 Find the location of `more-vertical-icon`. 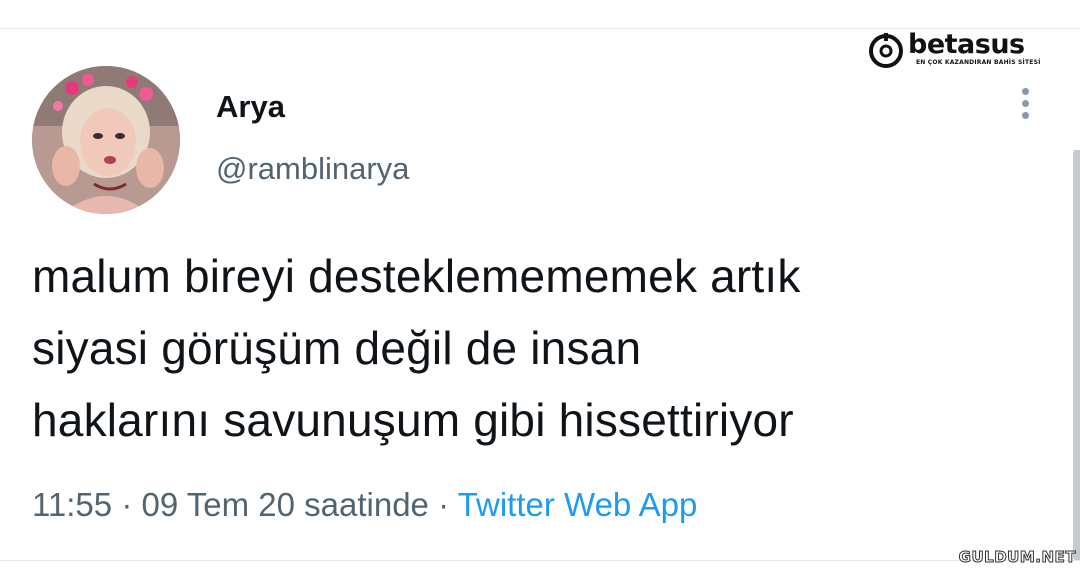

more-vertical-icon is located at coordinates (1025, 107).